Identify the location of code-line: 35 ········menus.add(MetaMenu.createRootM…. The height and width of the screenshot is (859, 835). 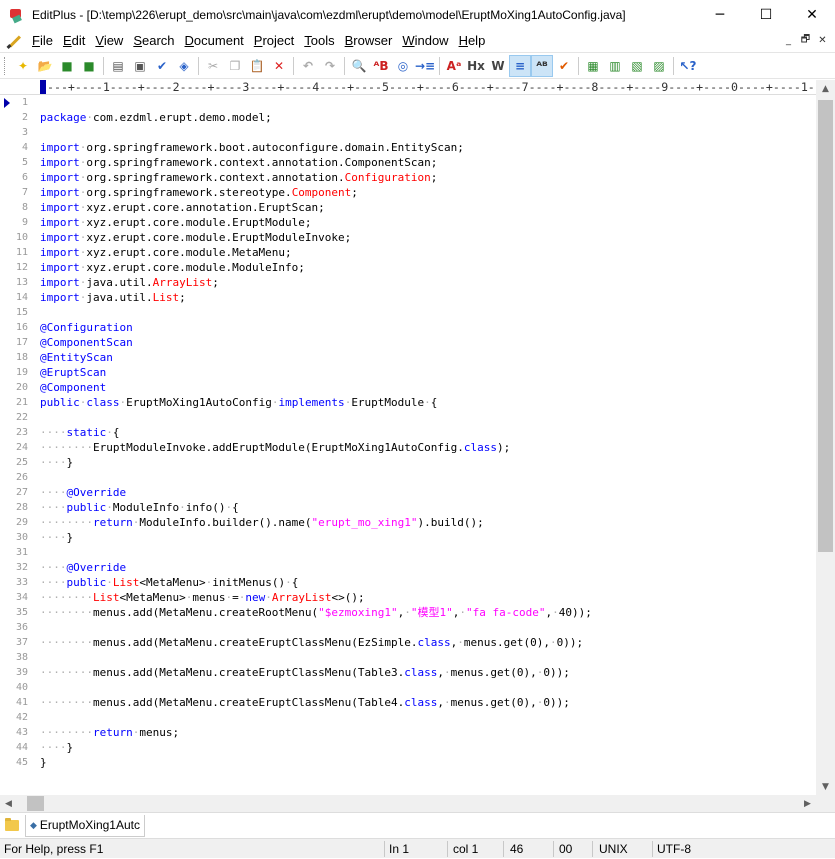
(408, 612).